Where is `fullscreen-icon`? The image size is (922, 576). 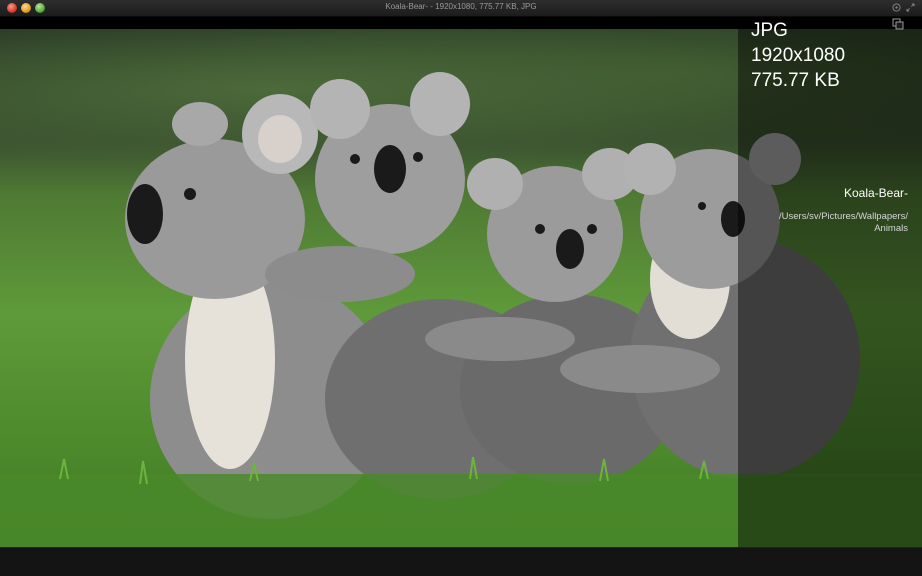 fullscreen-icon is located at coordinates (910, 7).